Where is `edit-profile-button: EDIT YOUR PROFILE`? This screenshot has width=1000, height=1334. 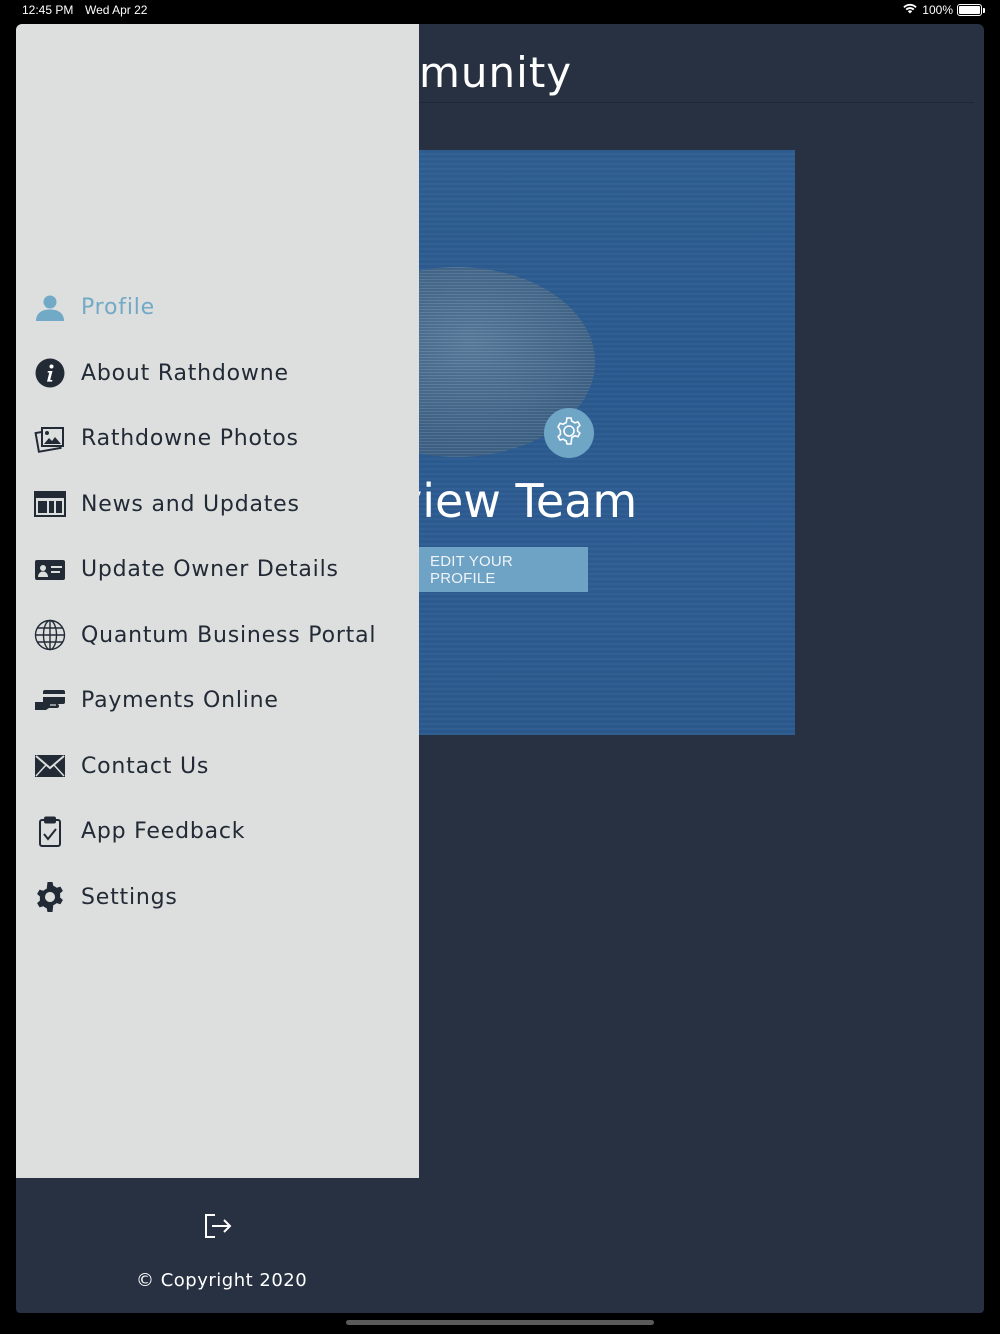 edit-profile-button: EDIT YOUR PROFILE is located at coordinates (503, 569).